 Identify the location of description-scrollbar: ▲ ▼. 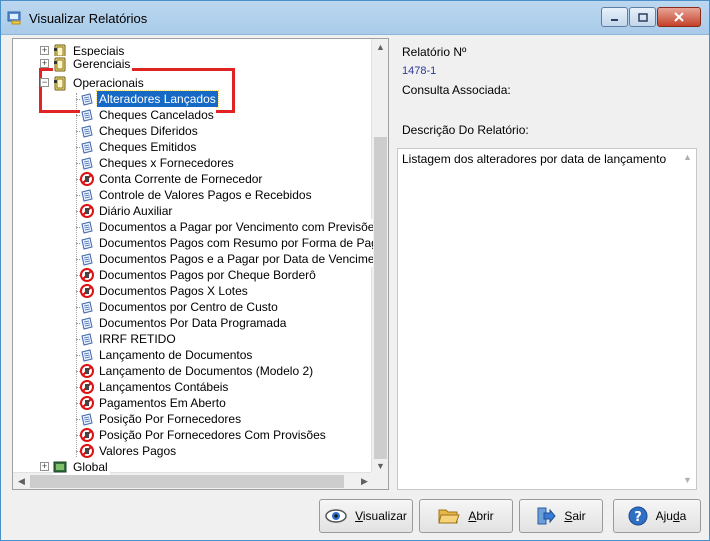
(687, 319).